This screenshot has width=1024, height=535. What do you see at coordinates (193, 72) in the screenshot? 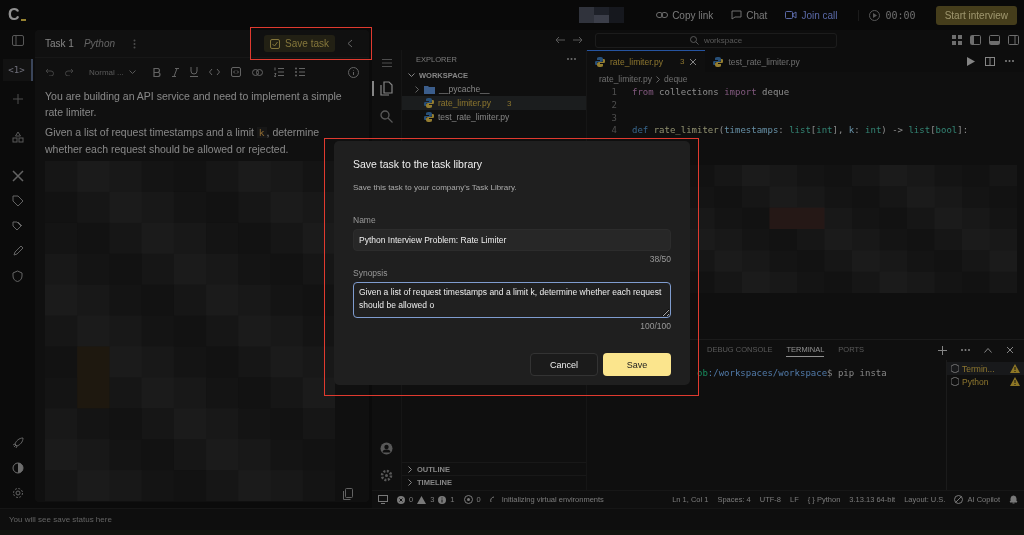
I see `underline-icon` at bounding box center [193, 72].